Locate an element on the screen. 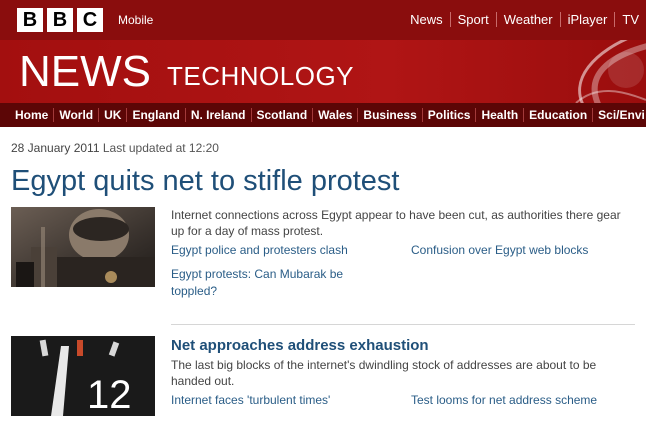 The image size is (646, 432). article-date: 28 January 2011 is located at coordinates (55, 148).